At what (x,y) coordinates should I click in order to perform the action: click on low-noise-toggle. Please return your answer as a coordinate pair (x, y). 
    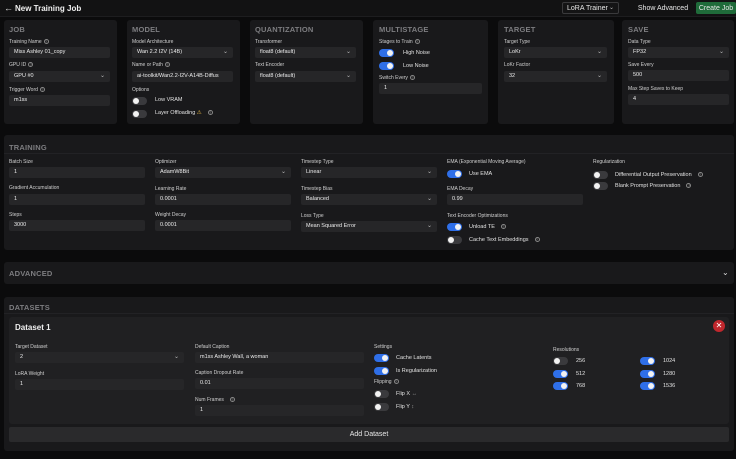
    Looking at the image, I should click on (386, 66).